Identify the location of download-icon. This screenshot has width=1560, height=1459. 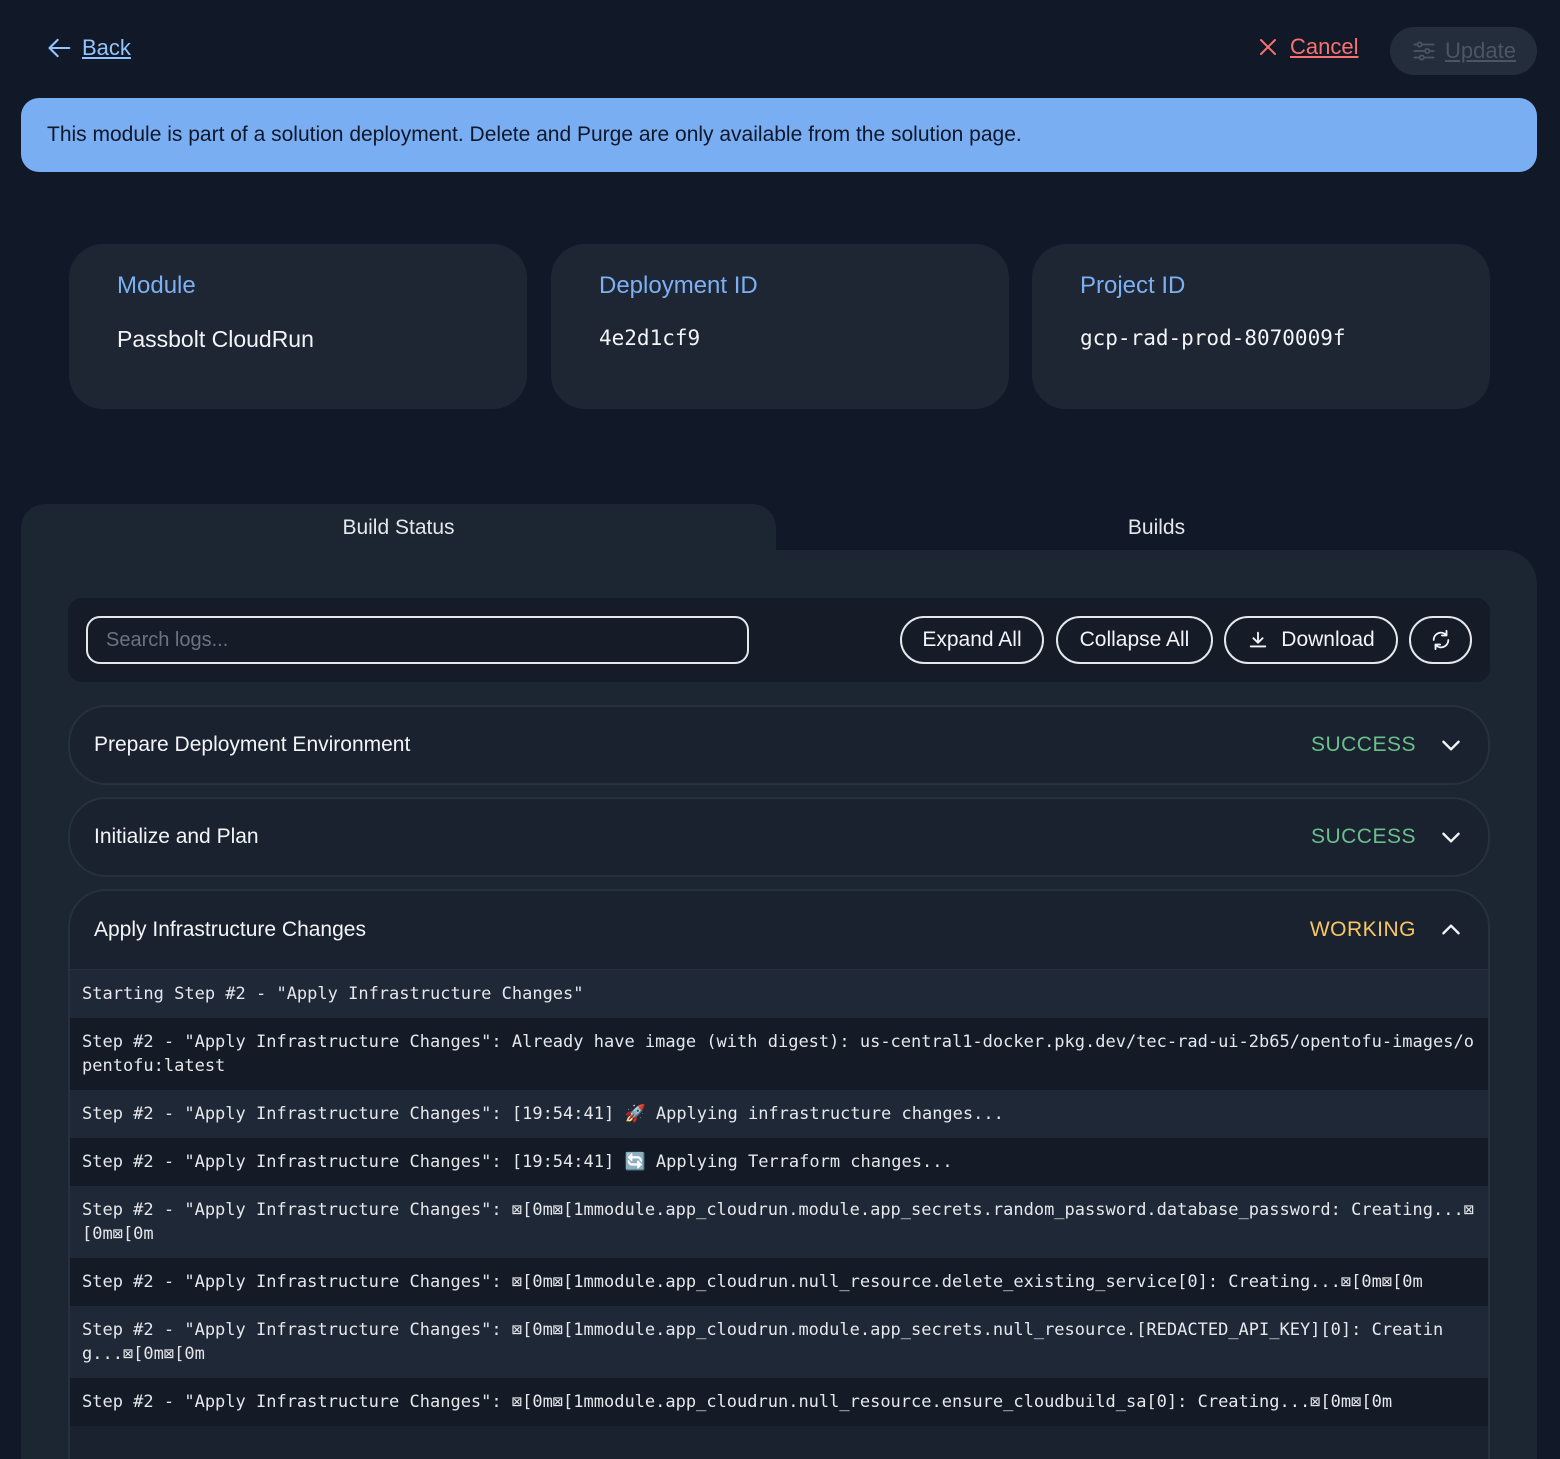
(1258, 639).